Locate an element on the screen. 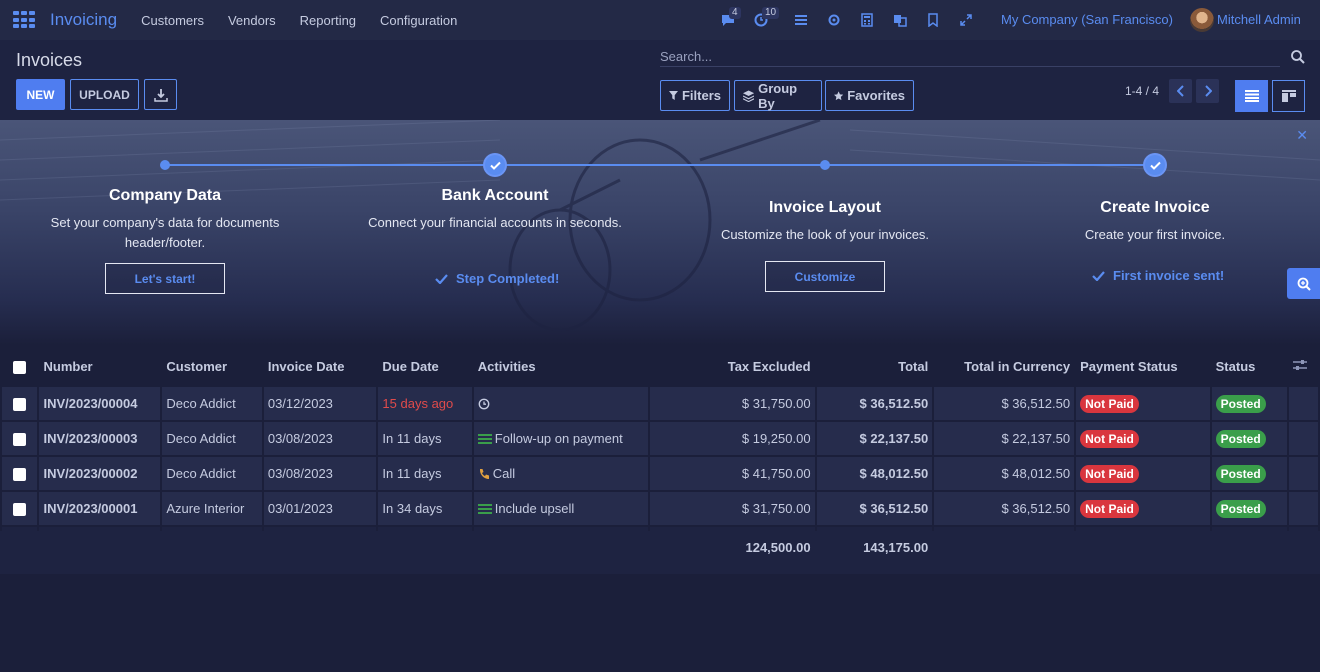 This screenshot has width=1320, height=672. select-all-checkbox is located at coordinates (20, 367).